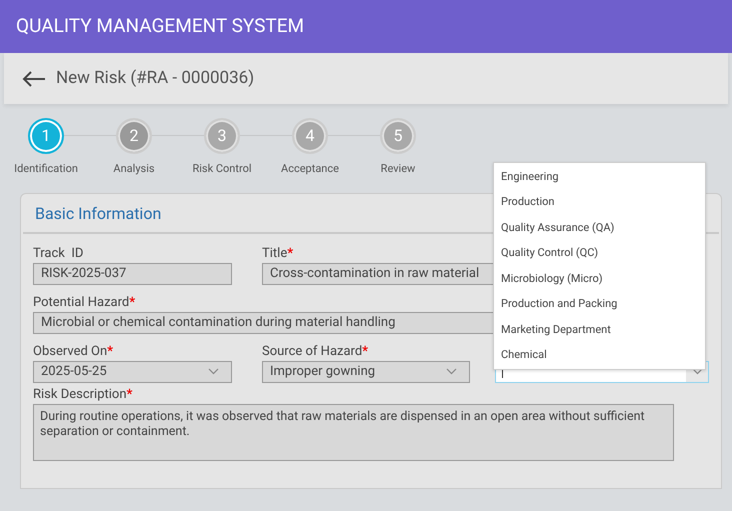  Describe the element at coordinates (599, 202) in the screenshot. I see `dropdown-option: Production` at that location.